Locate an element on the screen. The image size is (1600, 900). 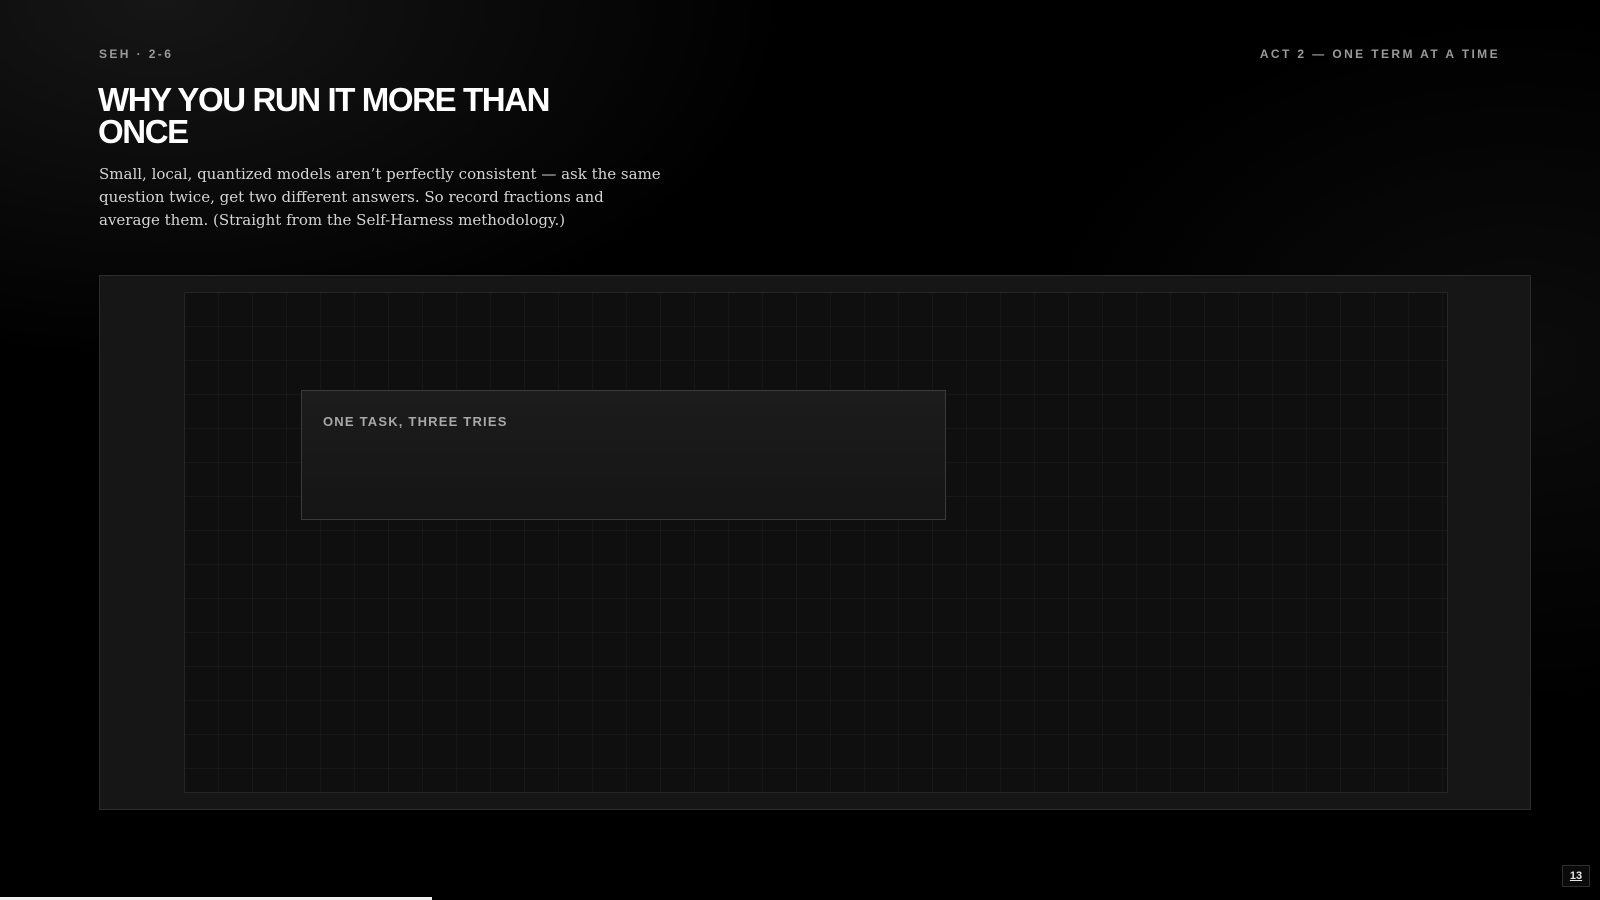
slide-title: WHY YOU RUN IT MORE THAN ONCE is located at coordinates (324, 115).